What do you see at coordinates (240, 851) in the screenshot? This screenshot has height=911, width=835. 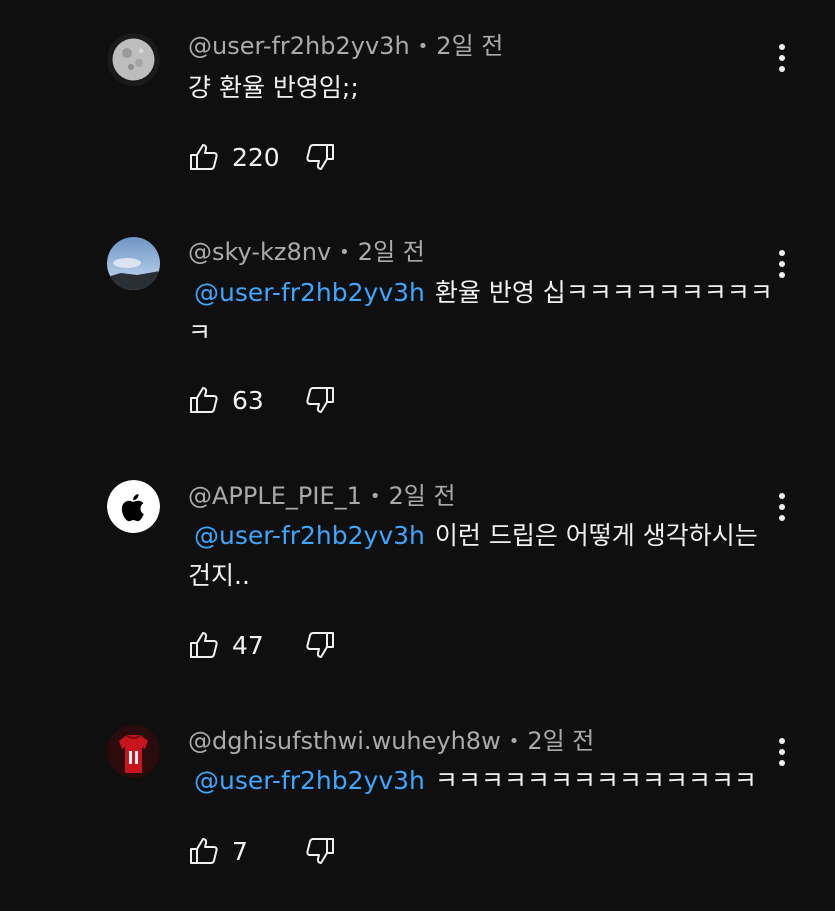 I see `like-count: 7` at bounding box center [240, 851].